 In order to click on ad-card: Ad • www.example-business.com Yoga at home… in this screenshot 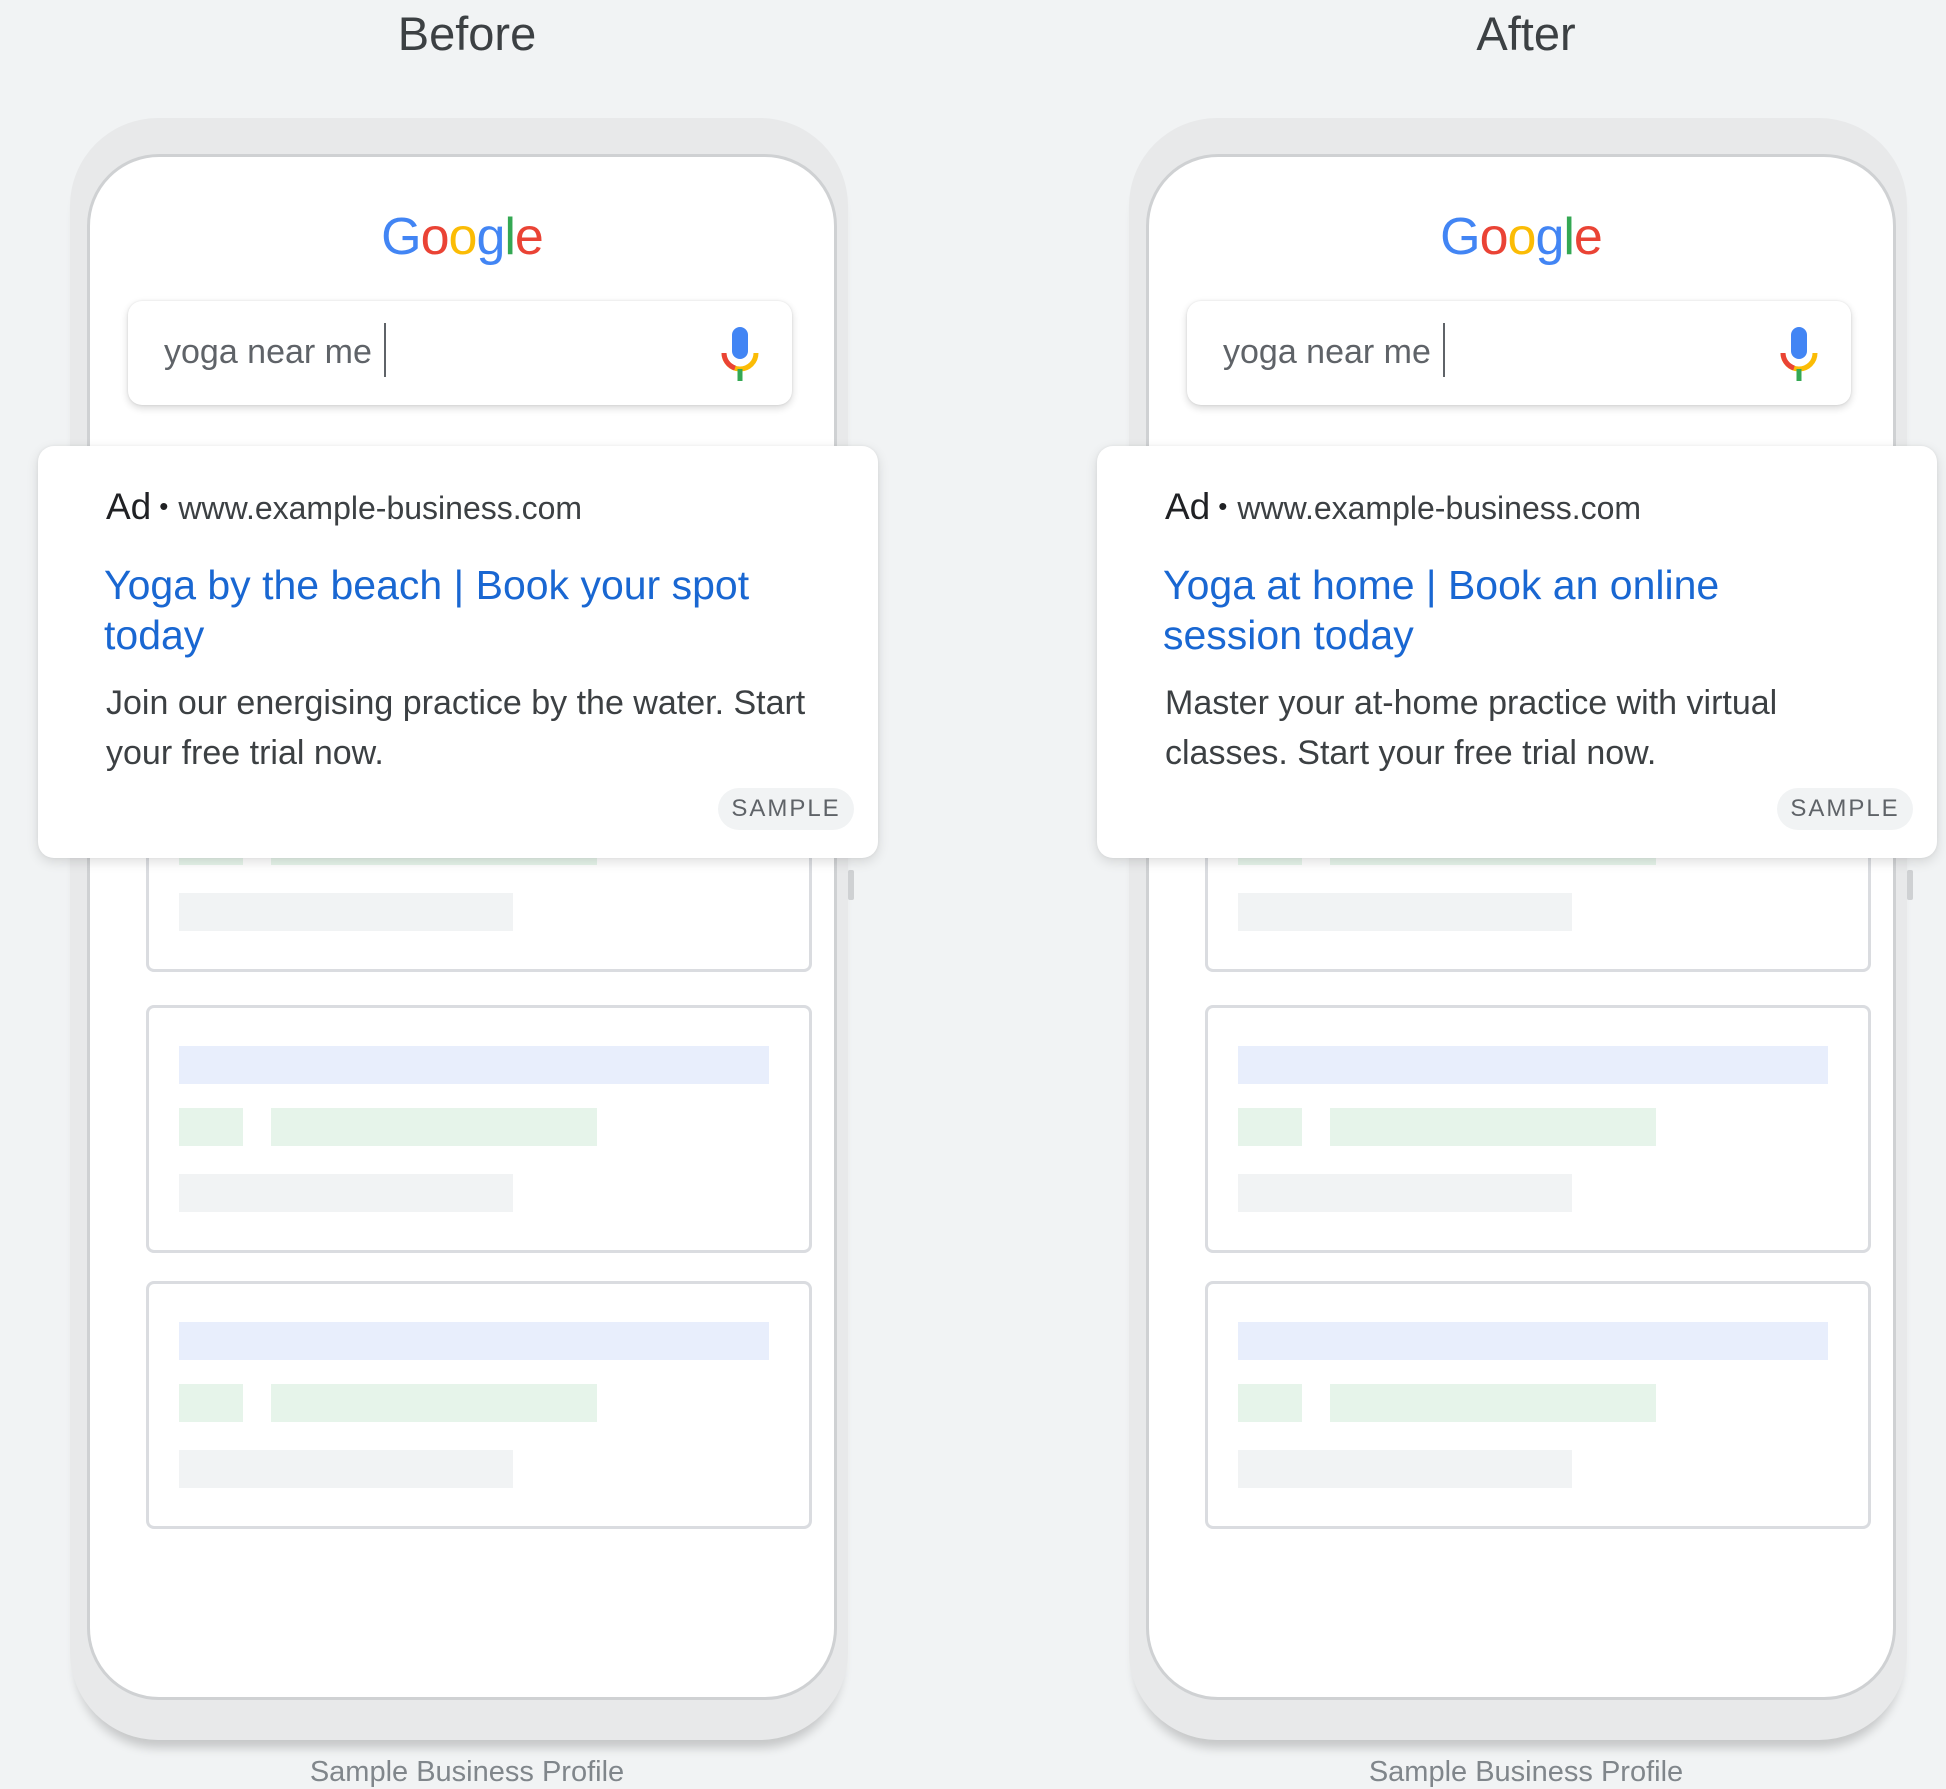, I will do `click(1517, 652)`.